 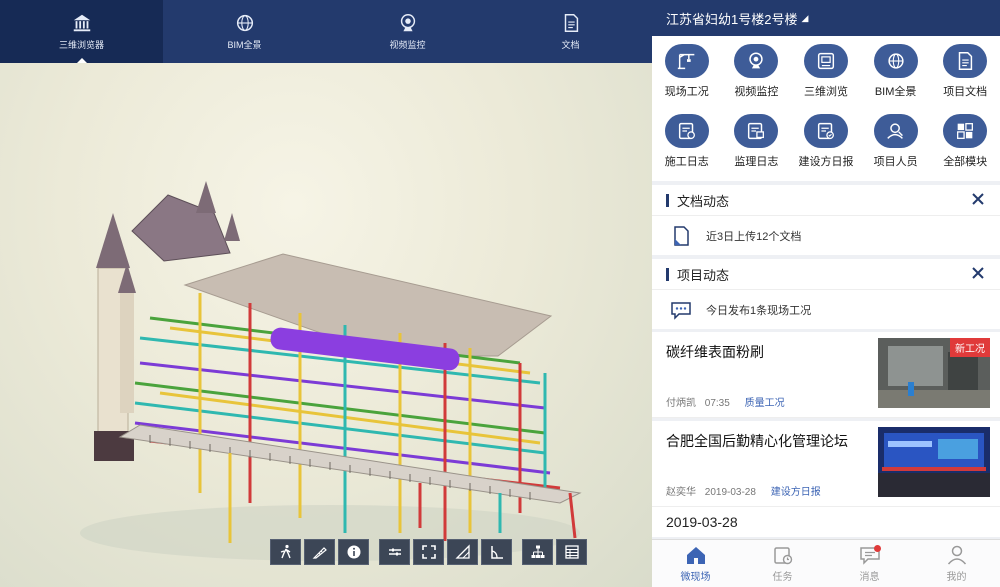 What do you see at coordinates (756, 130) in the screenshot?
I see `supervision-log-icon` at bounding box center [756, 130].